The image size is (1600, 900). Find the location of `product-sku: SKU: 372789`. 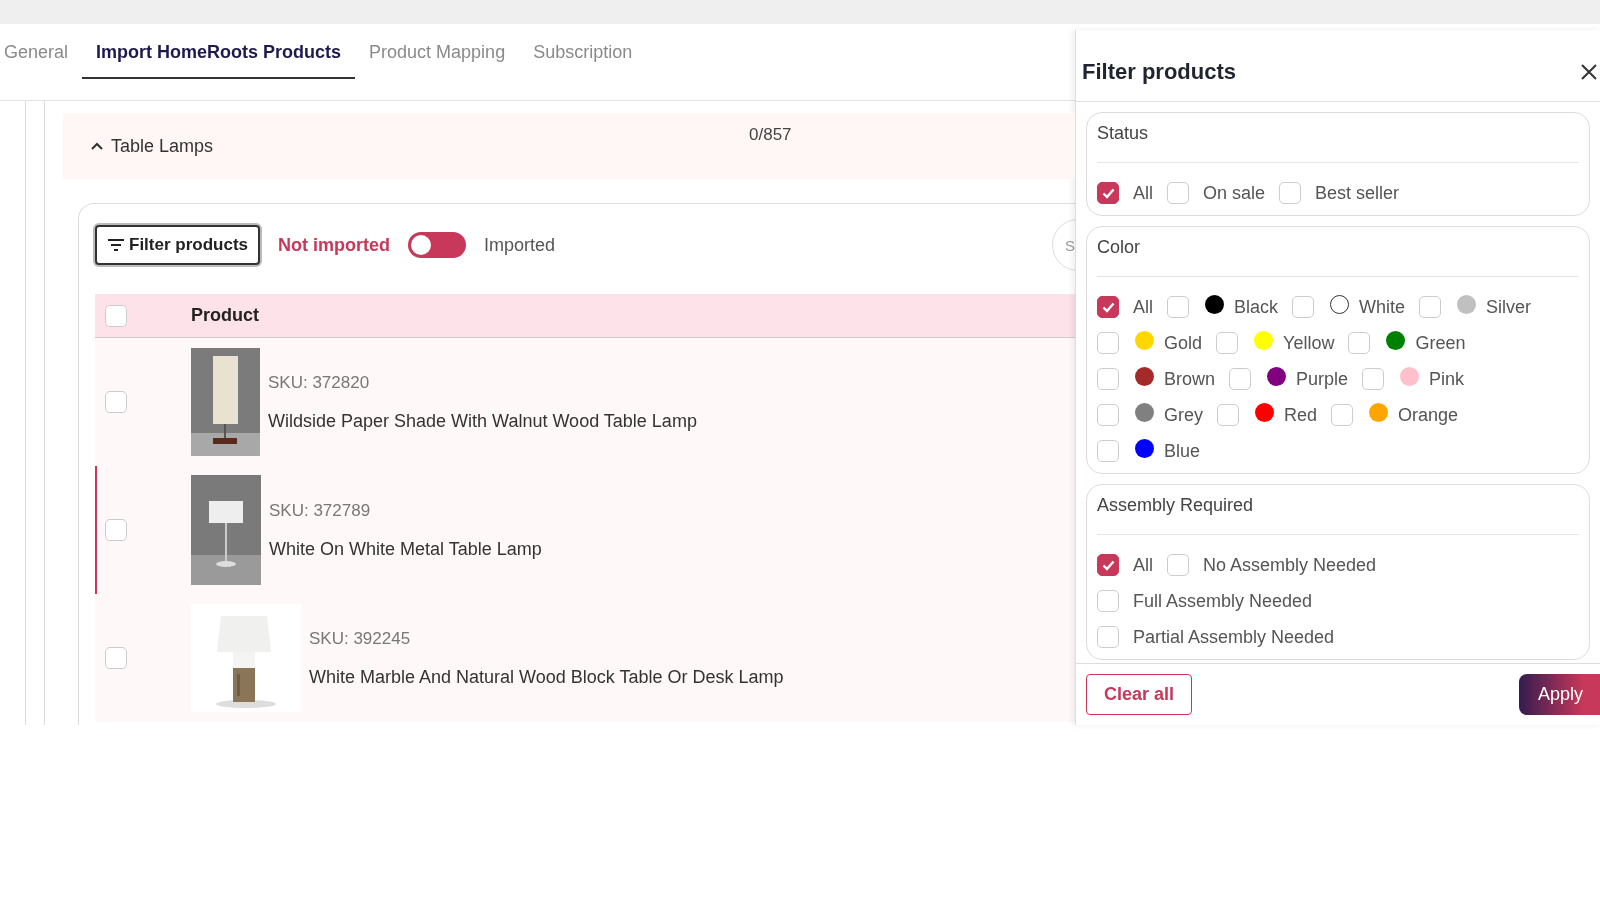

product-sku: SKU: 372789 is located at coordinates (320, 510).